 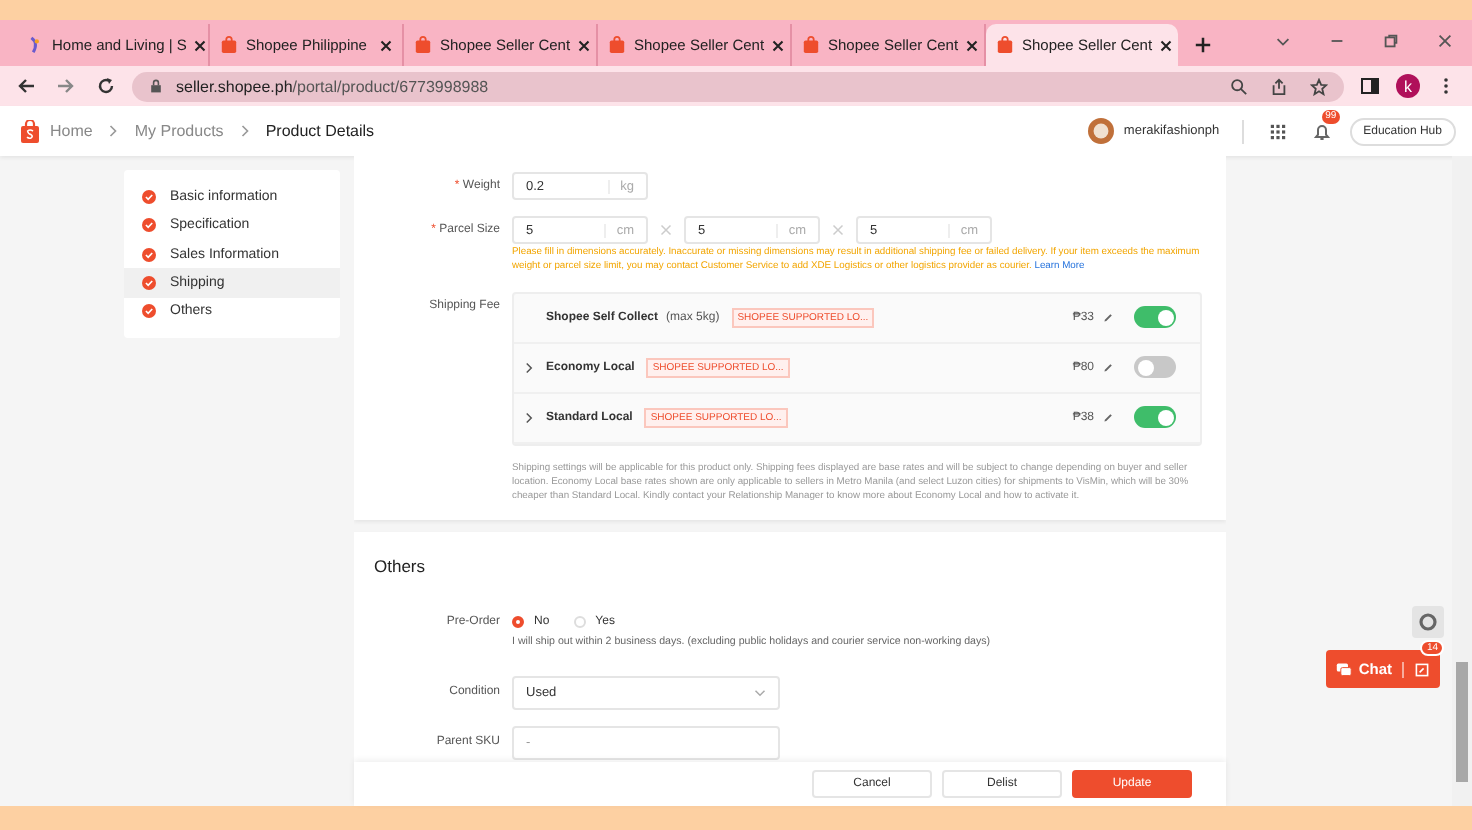 I want to click on url-text: seller.shopee.ph/portal/product/6773998988, so click(x=332, y=86).